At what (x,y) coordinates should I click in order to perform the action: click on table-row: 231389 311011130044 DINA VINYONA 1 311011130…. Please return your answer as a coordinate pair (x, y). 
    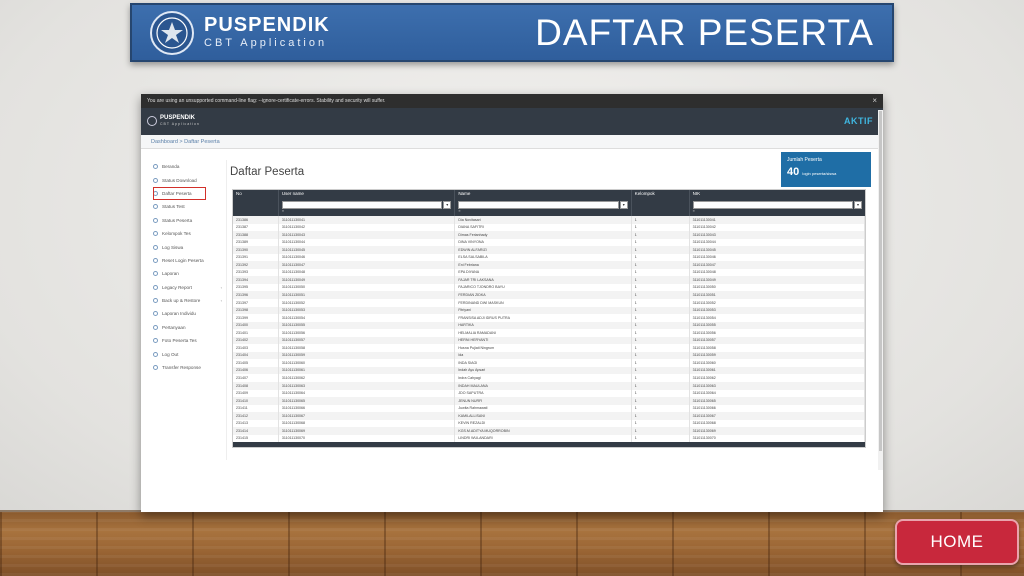
    Looking at the image, I should click on (549, 242).